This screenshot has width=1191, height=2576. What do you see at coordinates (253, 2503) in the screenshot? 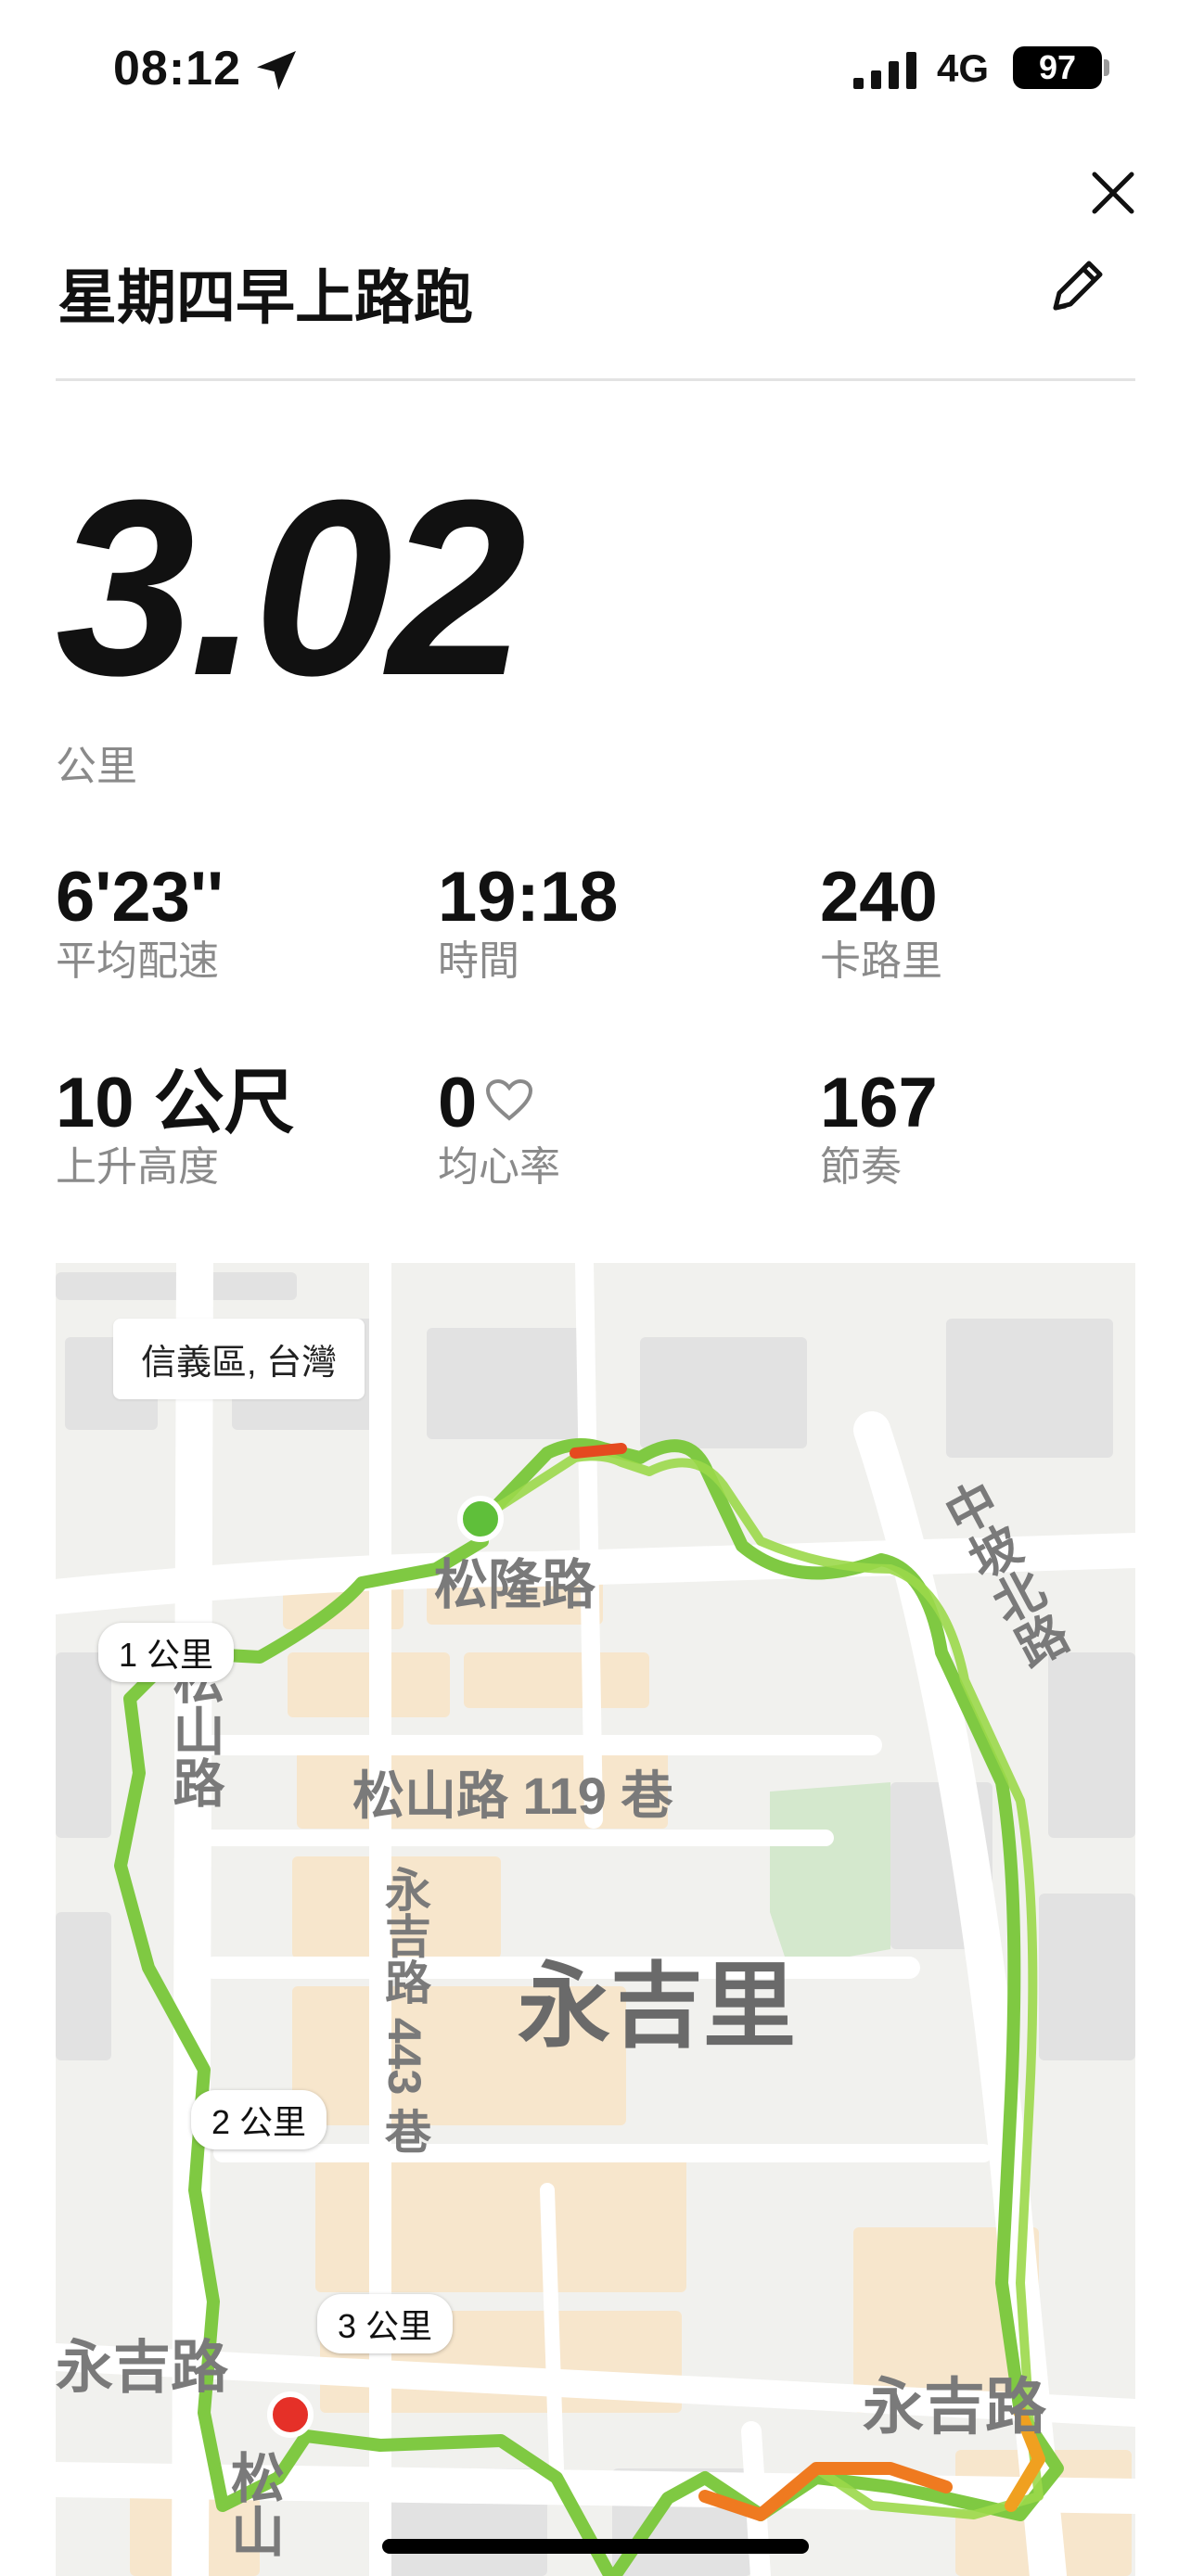
I see `street-label-songshan-bottom: 松山` at bounding box center [253, 2503].